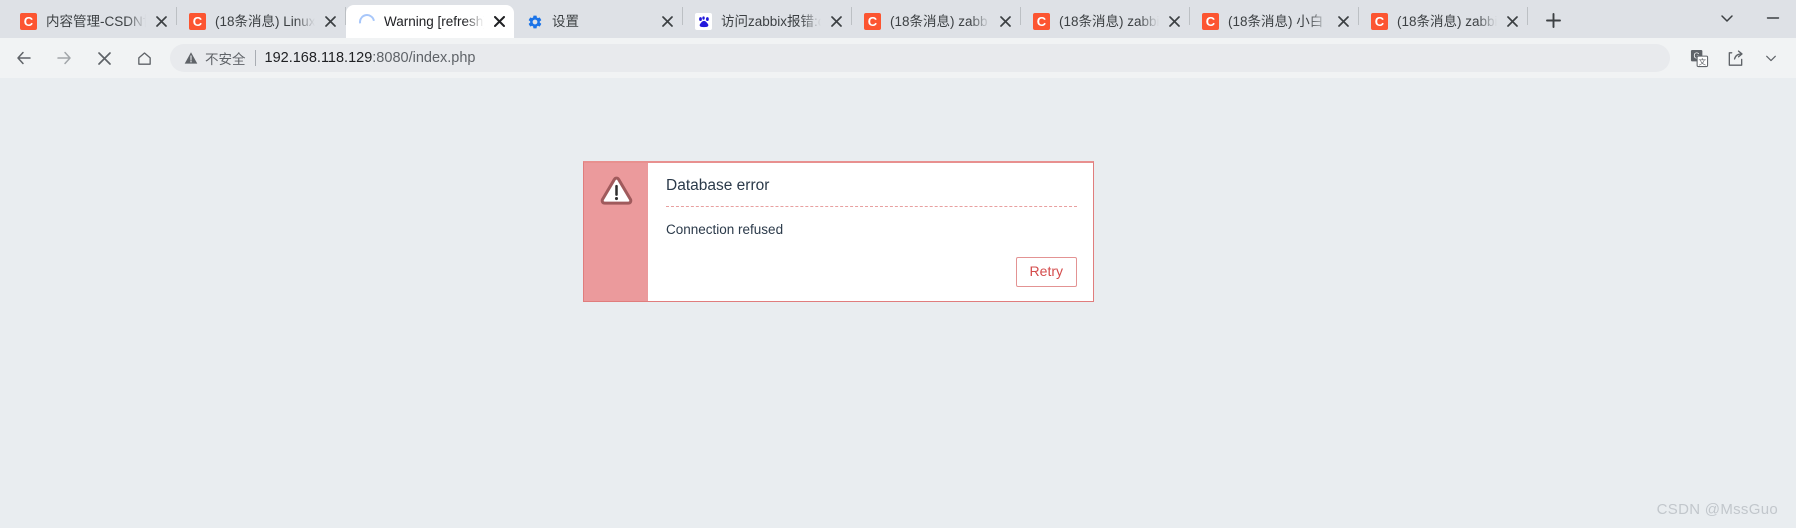  What do you see at coordinates (144, 58) in the screenshot?
I see `home-button` at bounding box center [144, 58].